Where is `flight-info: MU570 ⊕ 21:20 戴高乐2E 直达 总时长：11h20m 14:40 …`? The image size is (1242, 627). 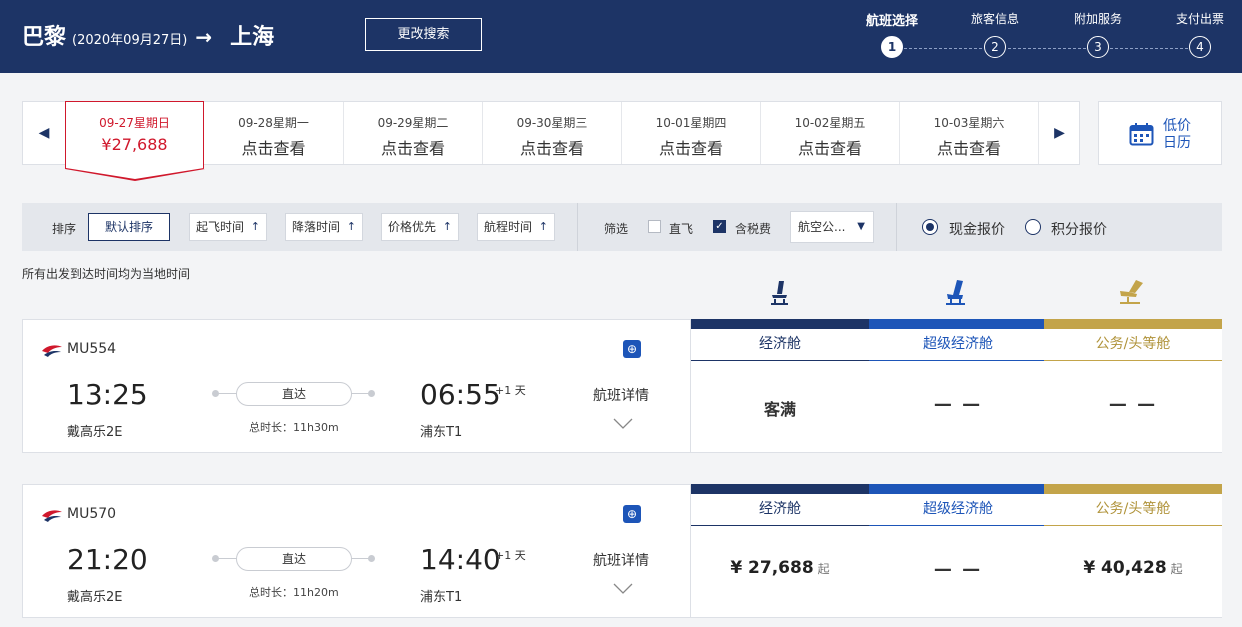 flight-info: MU570 ⊕ 21:20 戴高乐2E 直达 总时长：11h20m 14:40 … is located at coordinates (356, 551).